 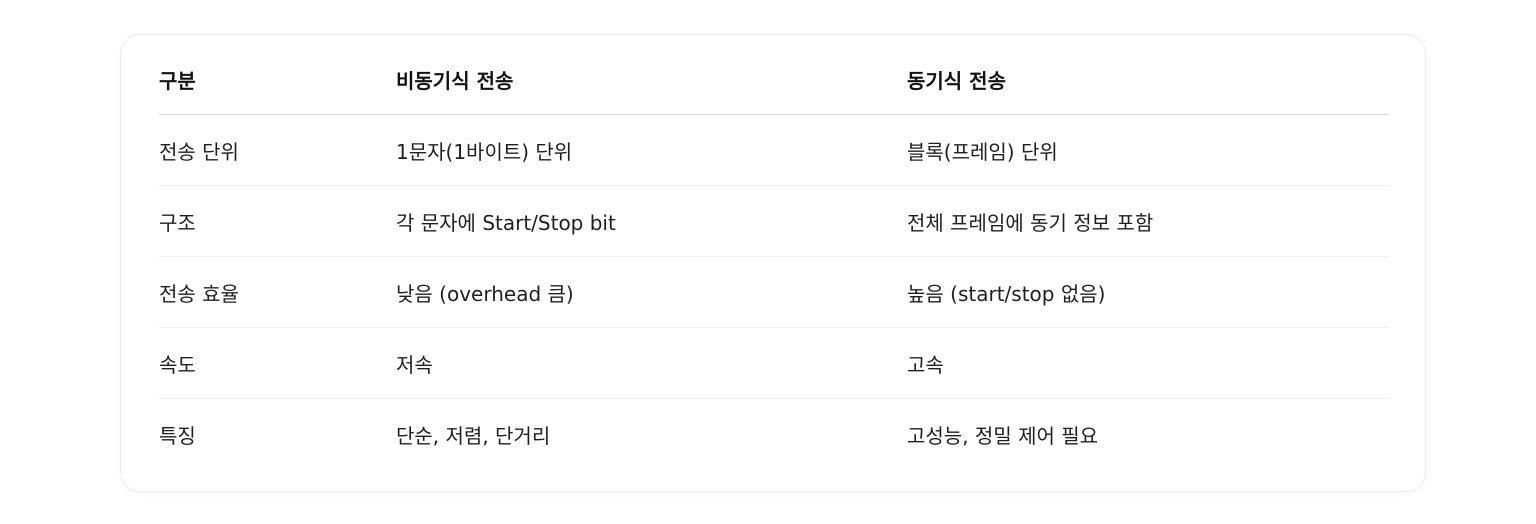 I want to click on header-sync: 동기식 전송, so click(x=1148, y=79).